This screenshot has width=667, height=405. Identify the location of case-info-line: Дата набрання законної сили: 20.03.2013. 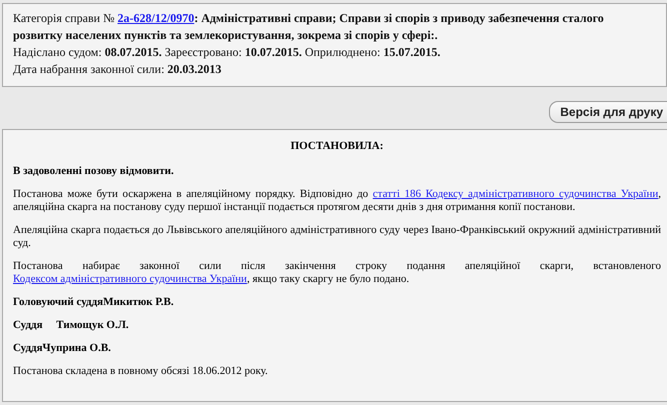
(117, 69).